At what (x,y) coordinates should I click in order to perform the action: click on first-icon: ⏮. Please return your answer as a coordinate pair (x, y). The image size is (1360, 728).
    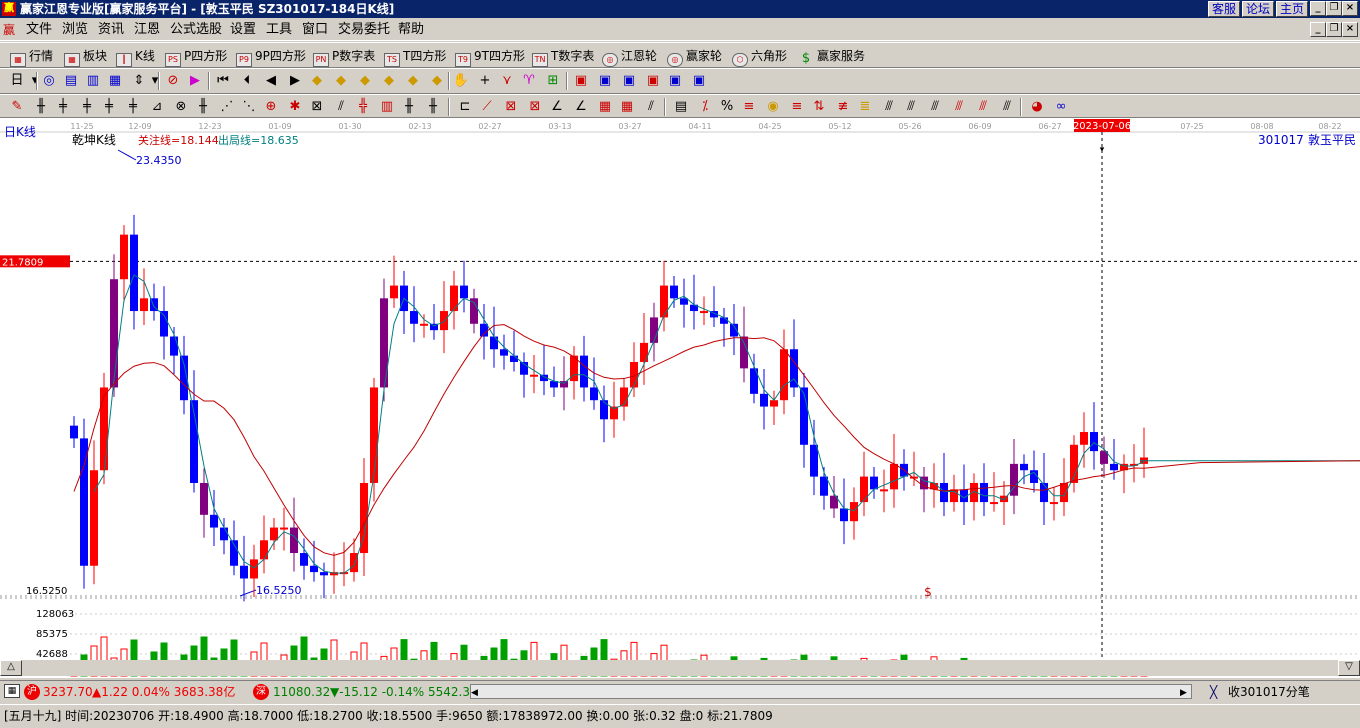
    Looking at the image, I should click on (223, 81).